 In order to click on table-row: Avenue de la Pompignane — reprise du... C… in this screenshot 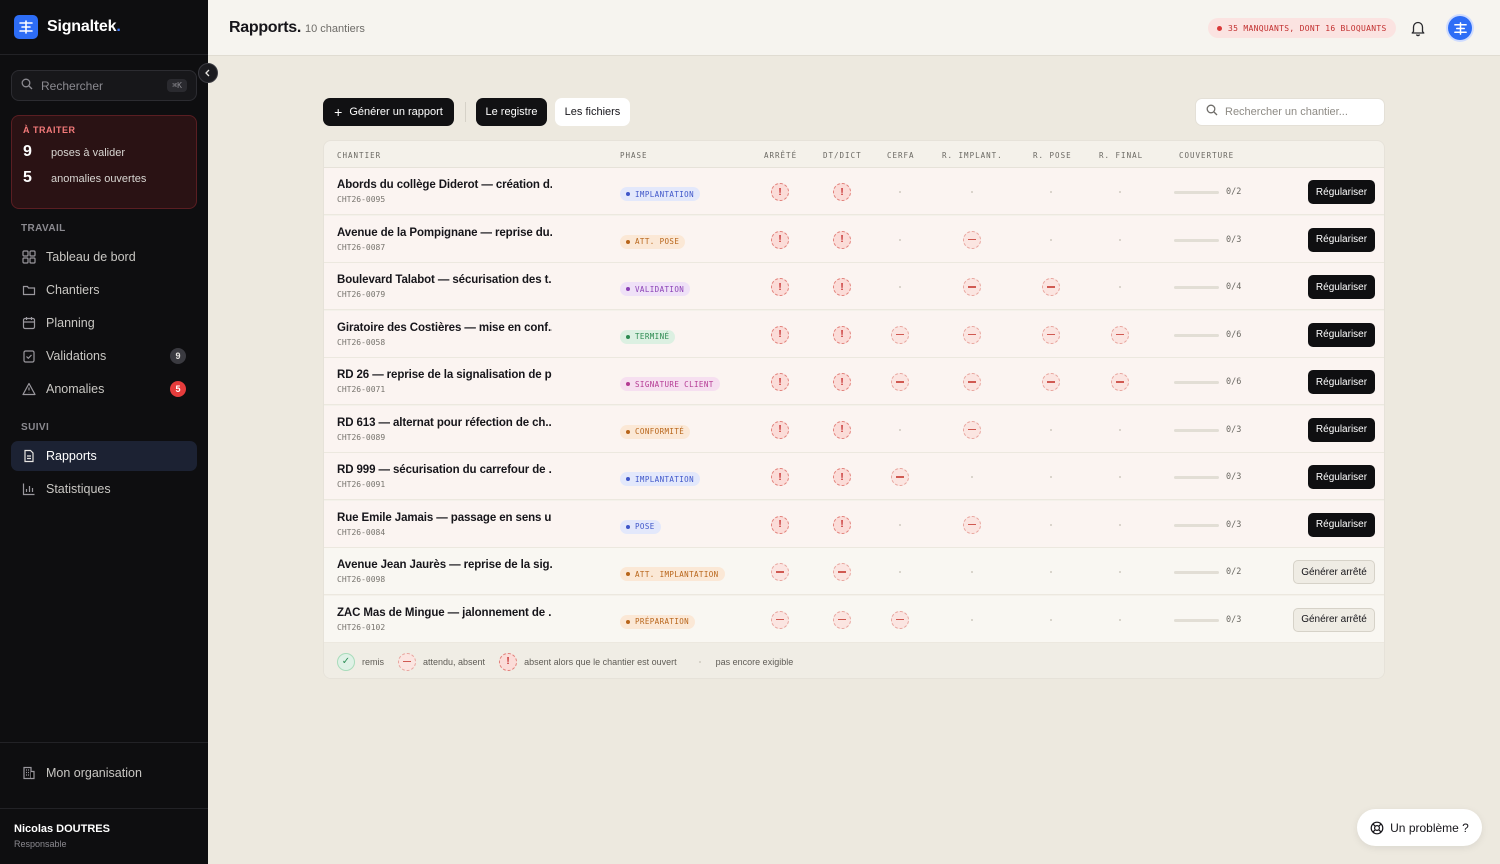, I will do `click(854, 239)`.